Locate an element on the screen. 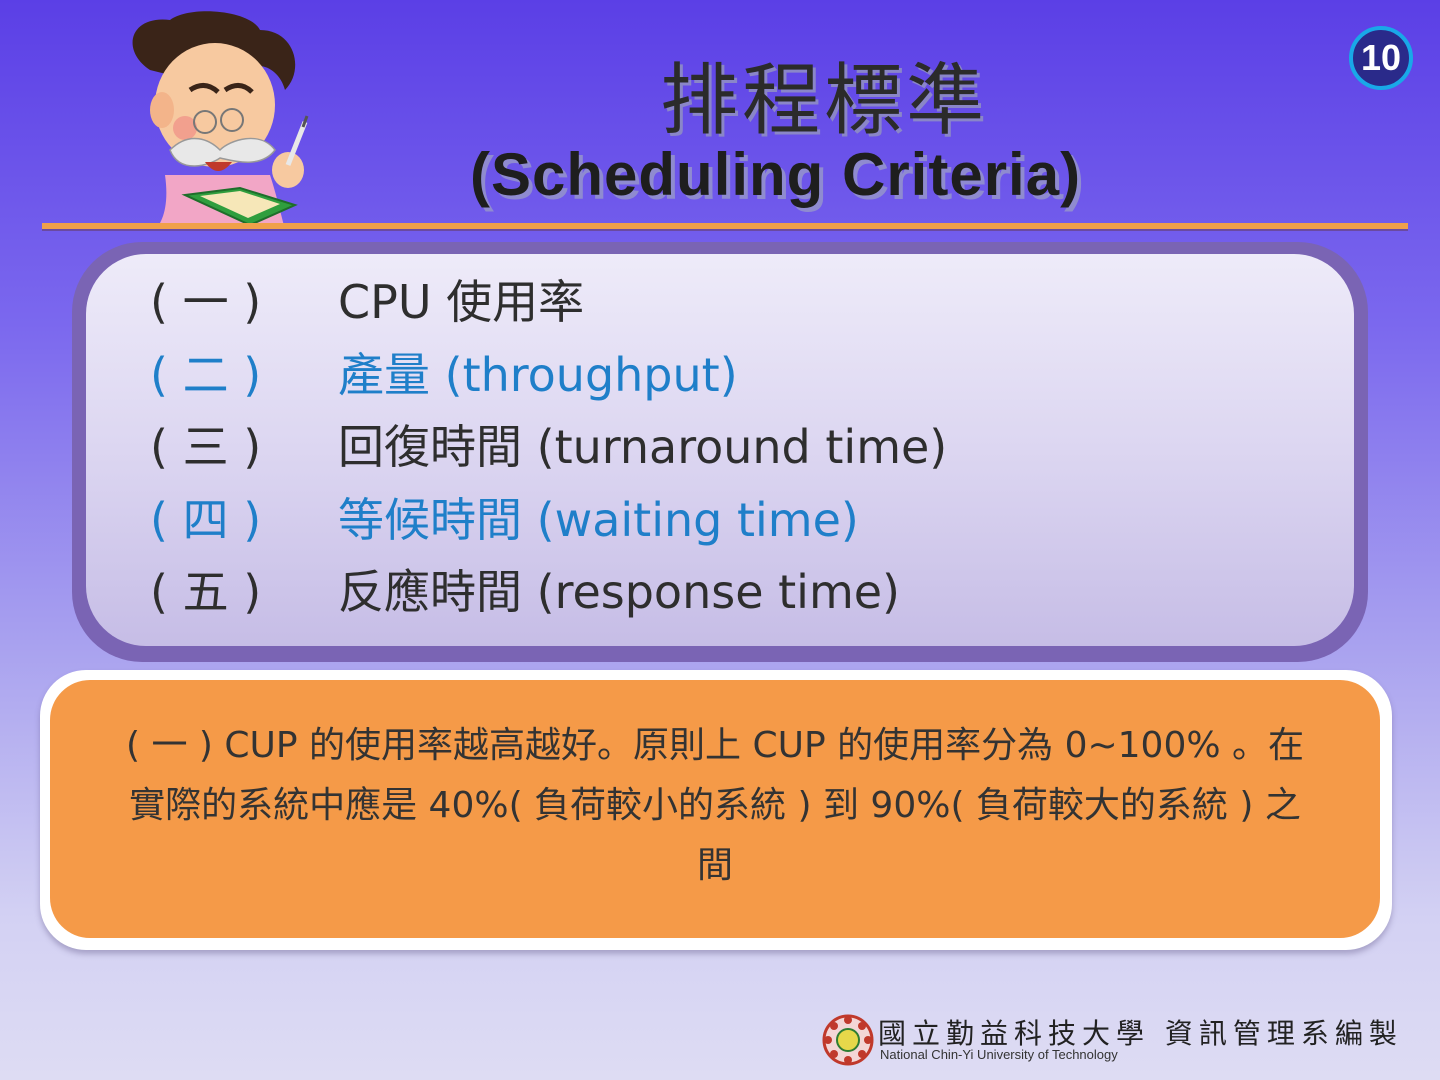  university-seal-icon is located at coordinates (848, 1040).